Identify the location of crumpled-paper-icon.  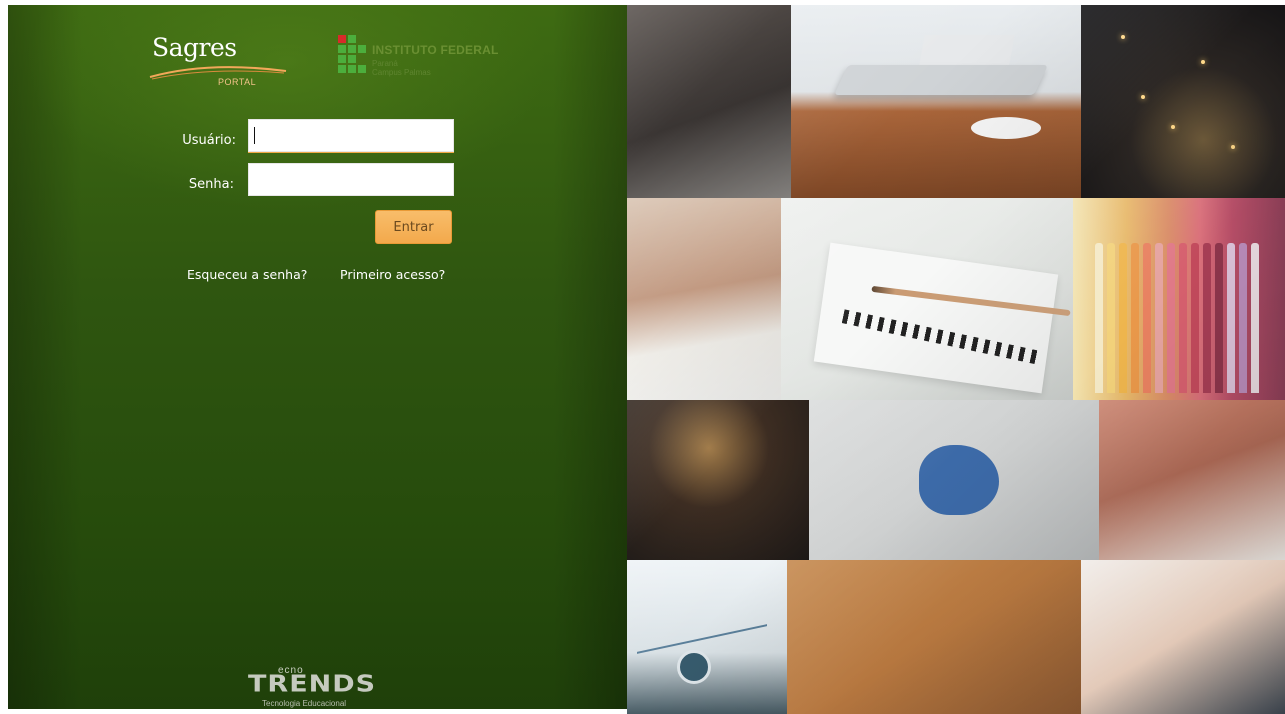
(959, 480).